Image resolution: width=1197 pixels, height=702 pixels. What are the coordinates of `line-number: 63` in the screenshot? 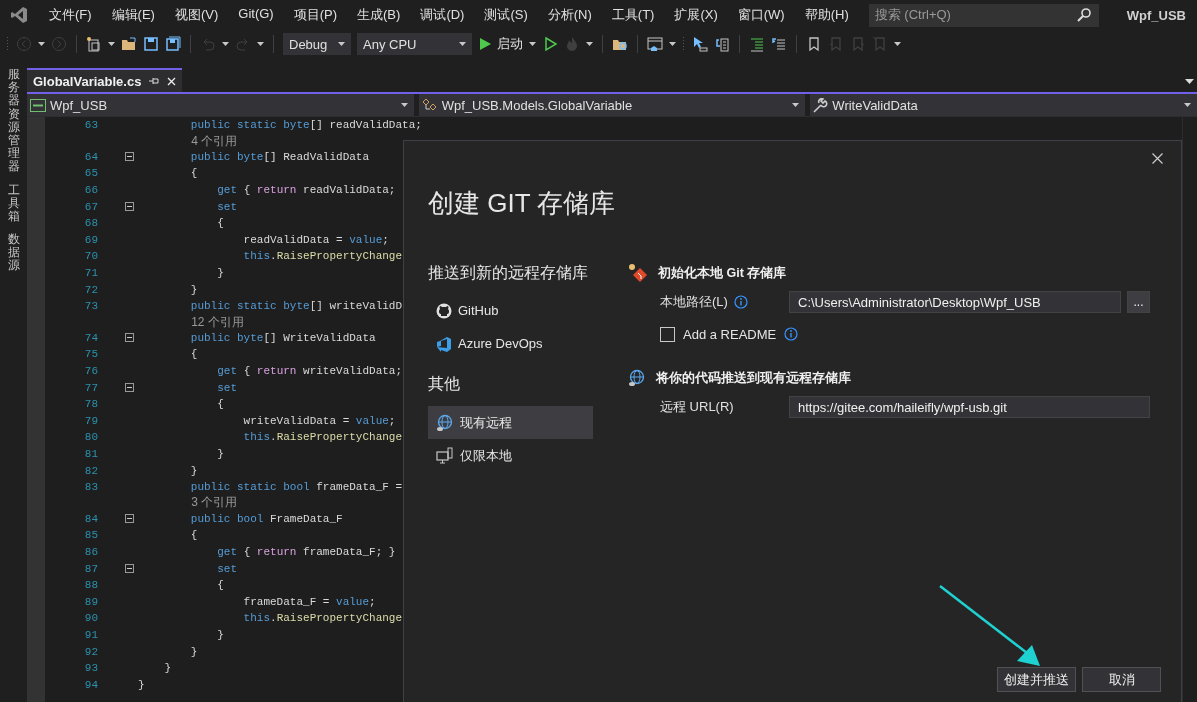 It's located at (90, 125).